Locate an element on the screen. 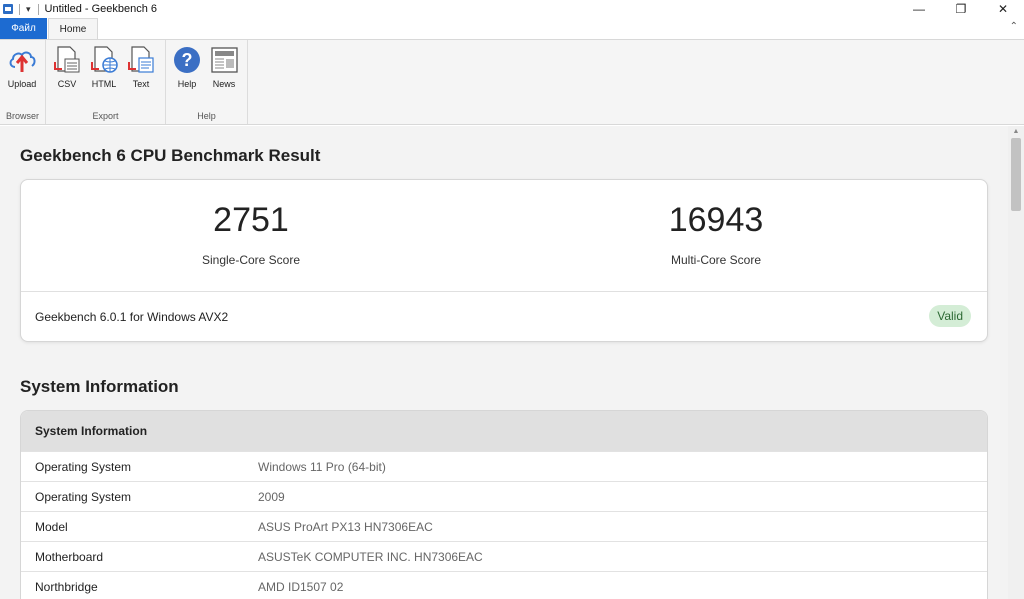  row-key: Motherboard is located at coordinates (69, 557).